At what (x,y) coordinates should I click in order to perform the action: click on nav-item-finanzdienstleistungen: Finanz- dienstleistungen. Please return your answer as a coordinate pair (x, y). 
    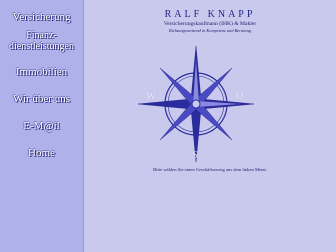
    Looking at the image, I should click on (41, 41).